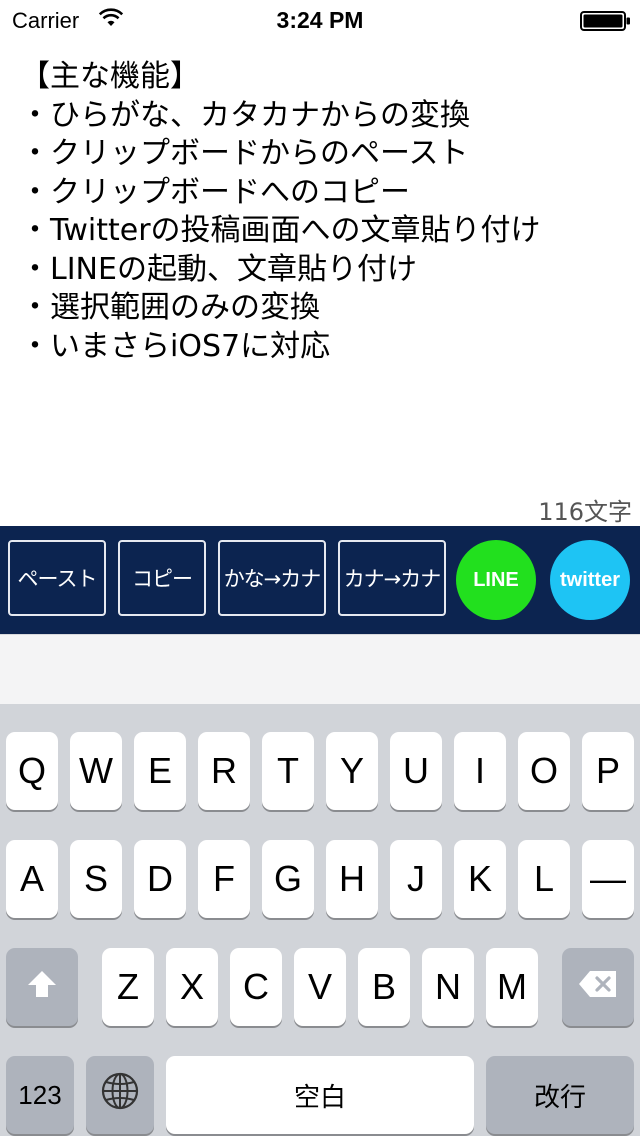  What do you see at coordinates (288, 879) in the screenshot?
I see `key-g: G` at bounding box center [288, 879].